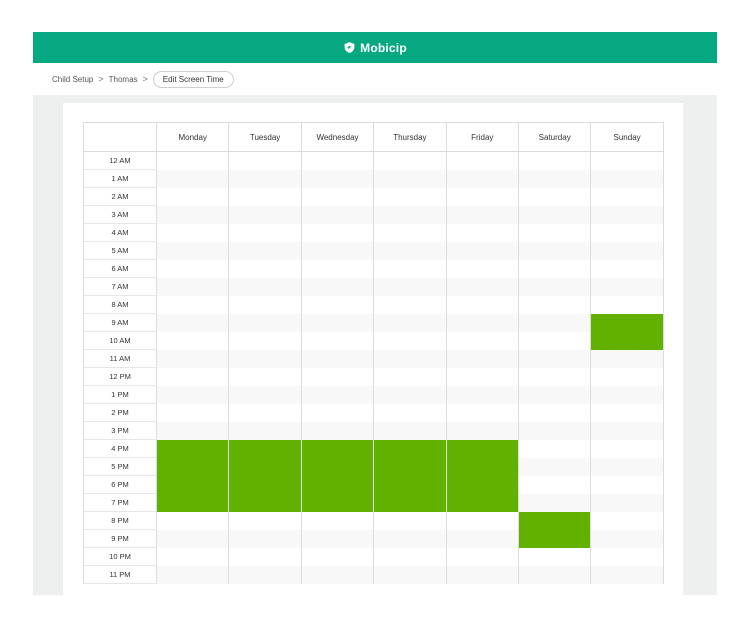 The image size is (750, 625). I want to click on time-slot-thursday-4-pm, so click(410, 449).